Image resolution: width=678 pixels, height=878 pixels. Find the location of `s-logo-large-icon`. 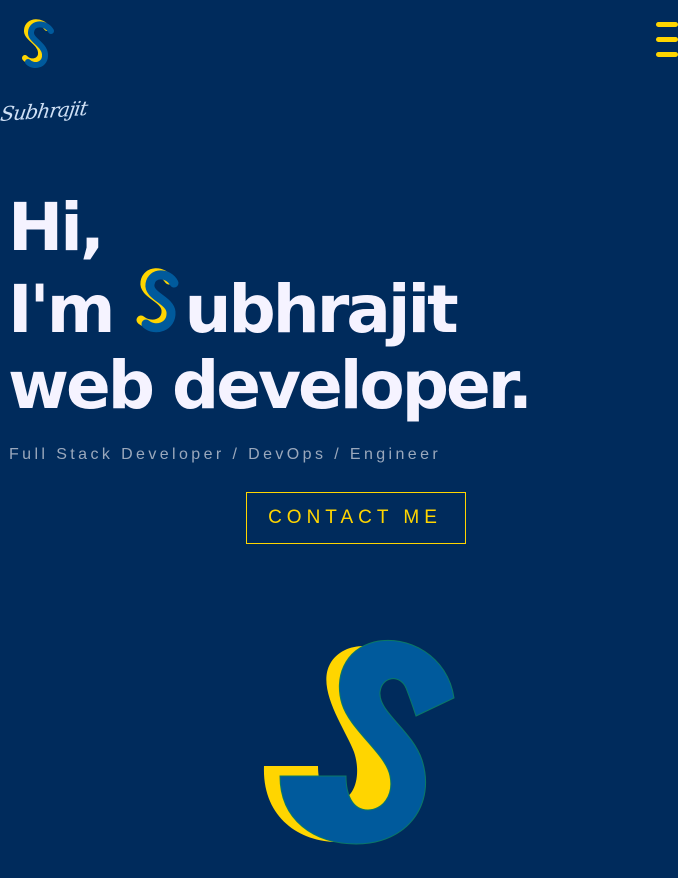

s-logo-large-icon is located at coordinates (359, 742).